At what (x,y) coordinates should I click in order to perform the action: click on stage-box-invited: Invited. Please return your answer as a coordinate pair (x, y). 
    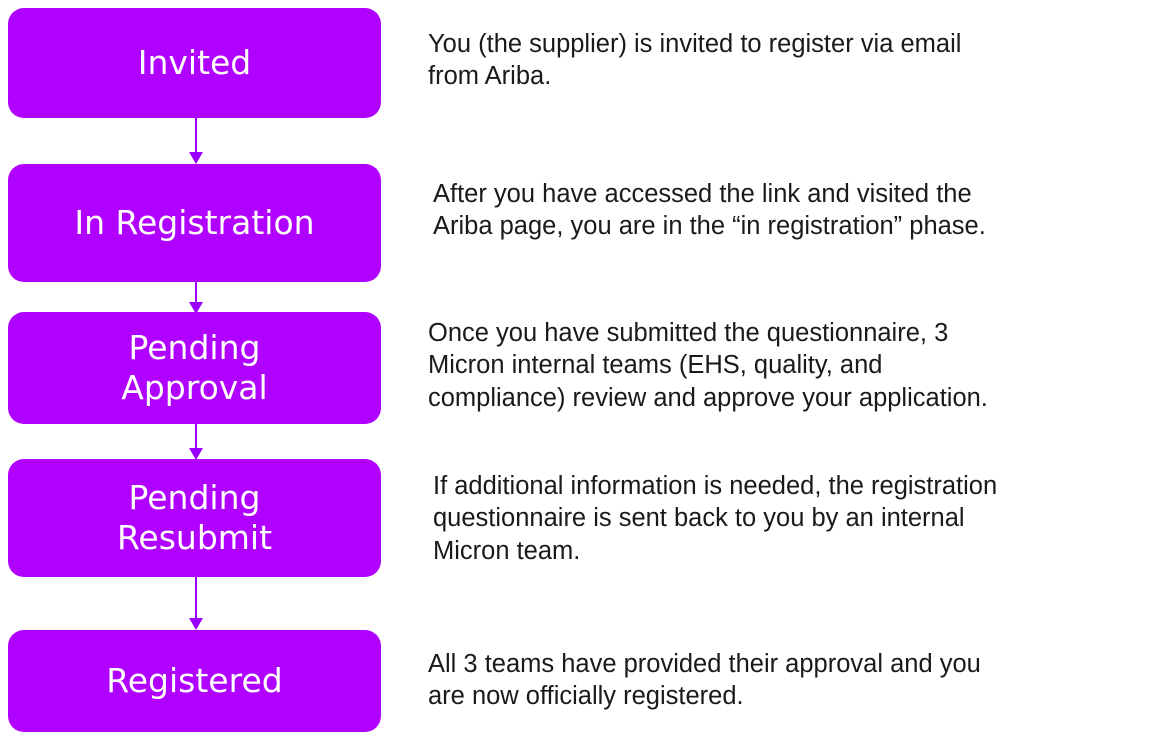
    Looking at the image, I should click on (194, 63).